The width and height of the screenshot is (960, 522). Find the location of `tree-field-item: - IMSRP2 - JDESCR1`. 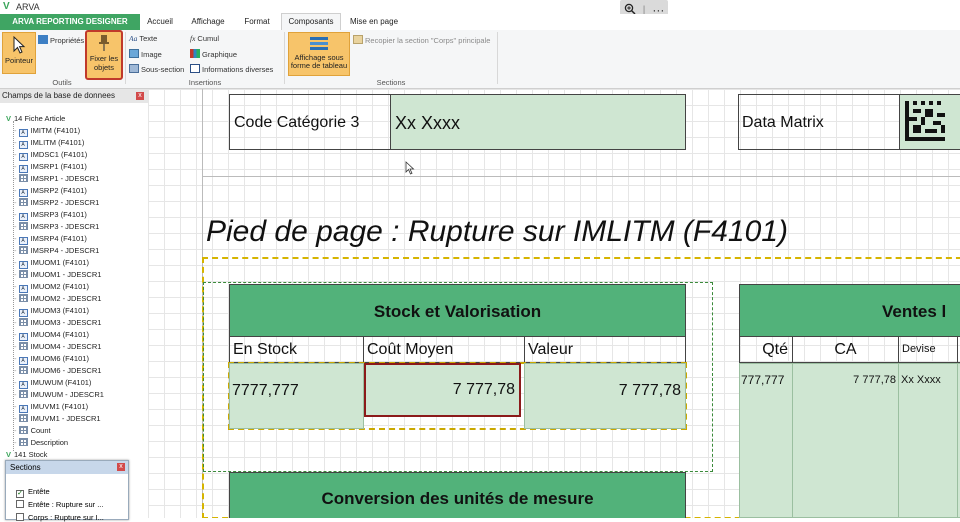

tree-field-item: - IMSRP2 - JDESCR1 is located at coordinates (56, 203).